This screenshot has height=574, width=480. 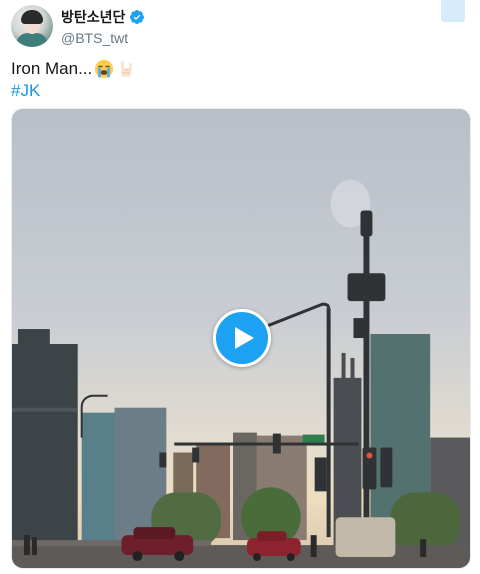 I want to click on play-button, so click(x=242, y=338).